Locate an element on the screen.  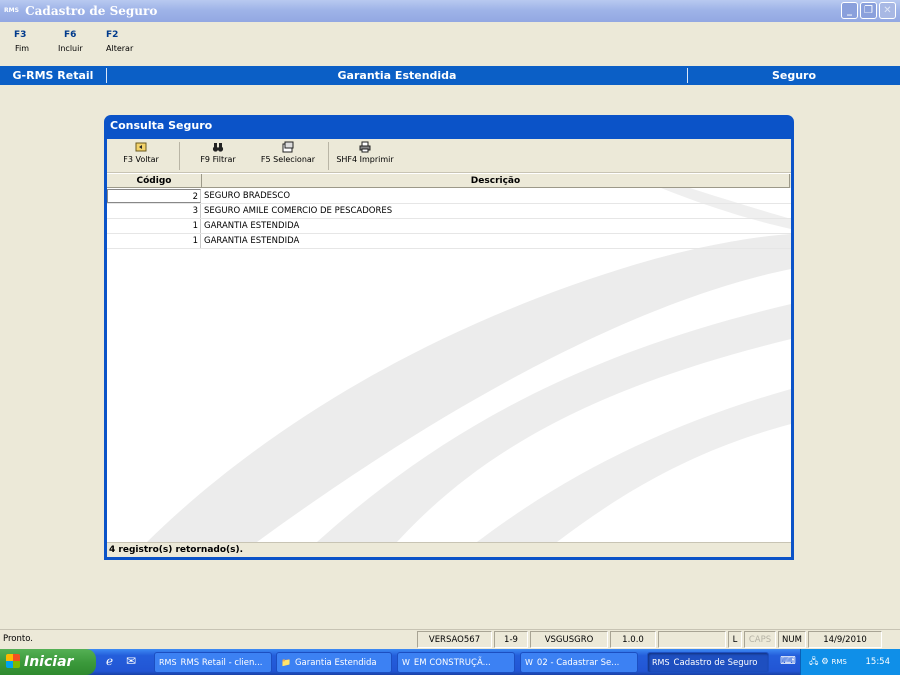
window-title-bar: RMS Cadastro de Seguro _ ❐ ✕ is located at coordinates (450, 11).